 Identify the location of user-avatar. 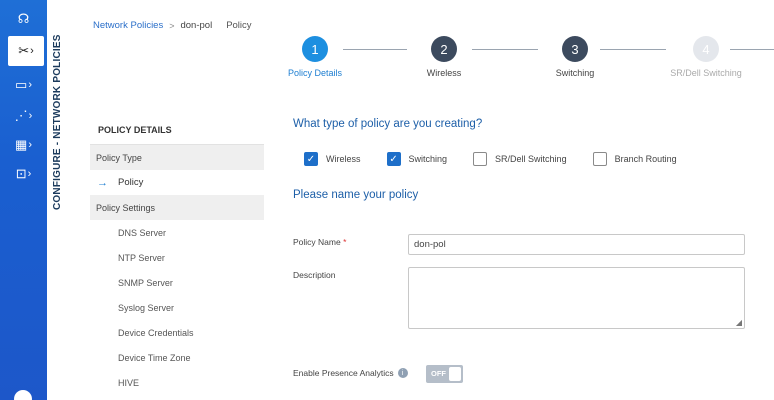
(23, 395).